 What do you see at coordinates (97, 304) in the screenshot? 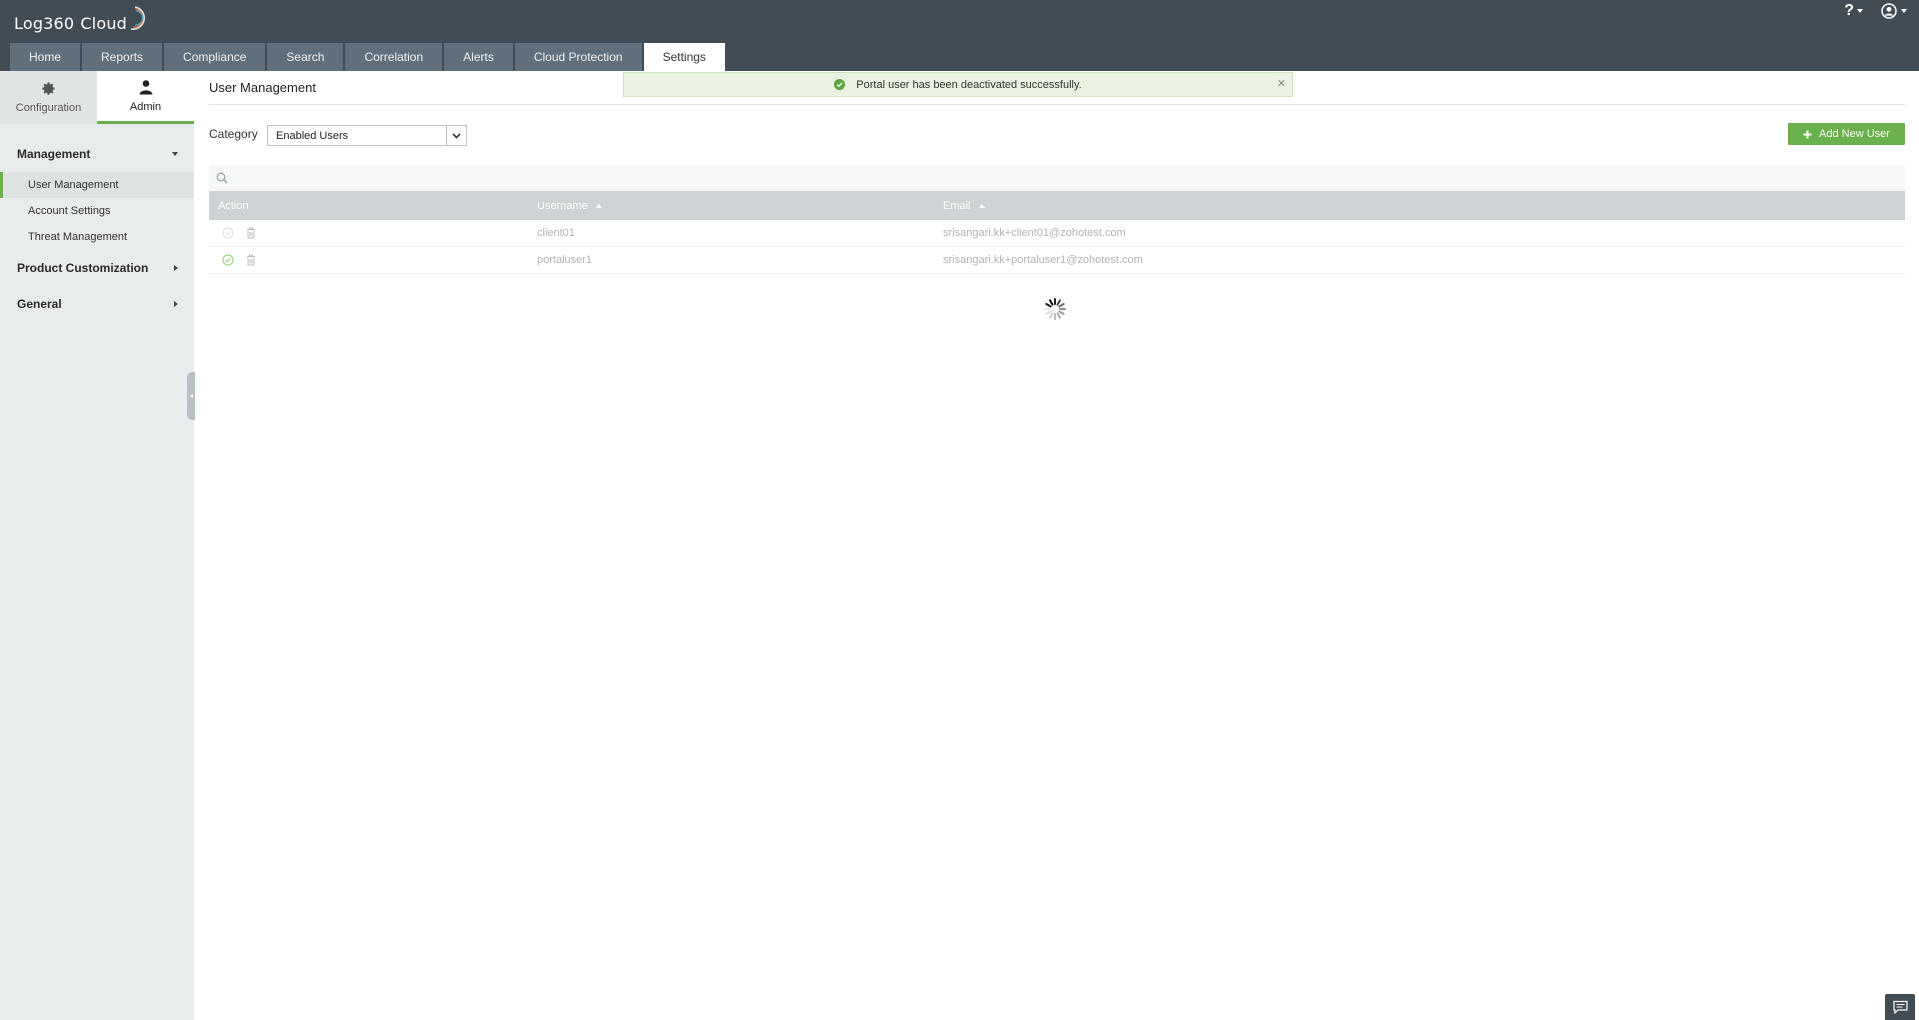
I see `sidebar-section-general: General` at bounding box center [97, 304].